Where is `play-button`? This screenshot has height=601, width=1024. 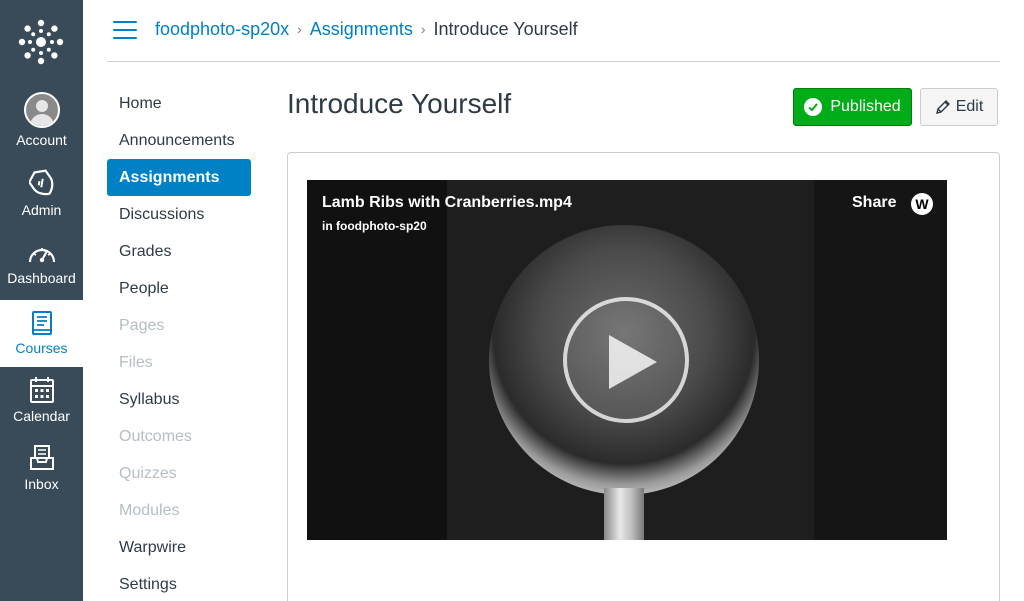
play-button is located at coordinates (626, 360).